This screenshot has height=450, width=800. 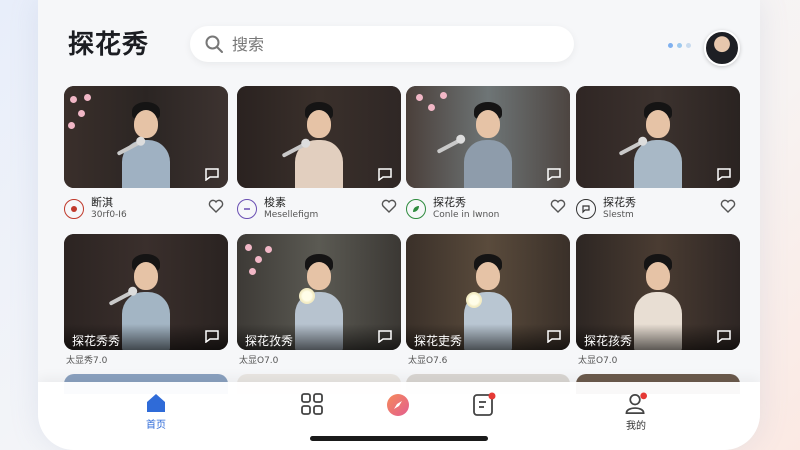 I want to click on dark-chat-icon, so click(x=586, y=209).